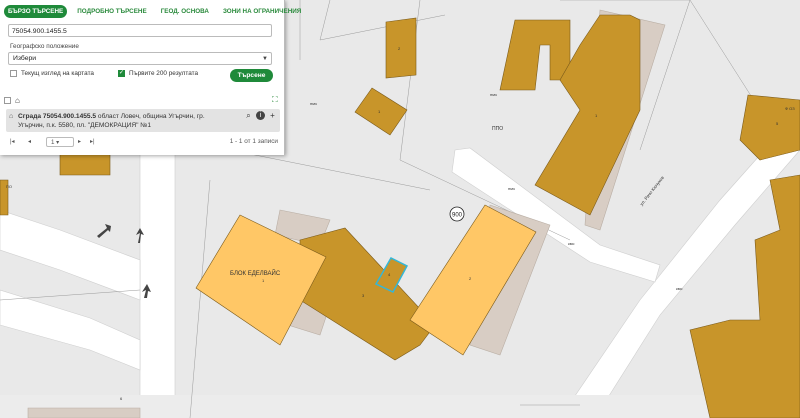  What do you see at coordinates (9, 186) in the screenshot?
I see `label-po-left: ПО` at bounding box center [9, 186].